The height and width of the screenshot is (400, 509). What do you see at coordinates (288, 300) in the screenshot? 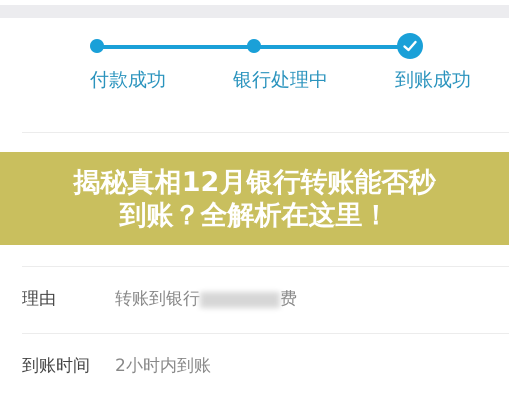
I see `row-value: 费` at bounding box center [288, 300].